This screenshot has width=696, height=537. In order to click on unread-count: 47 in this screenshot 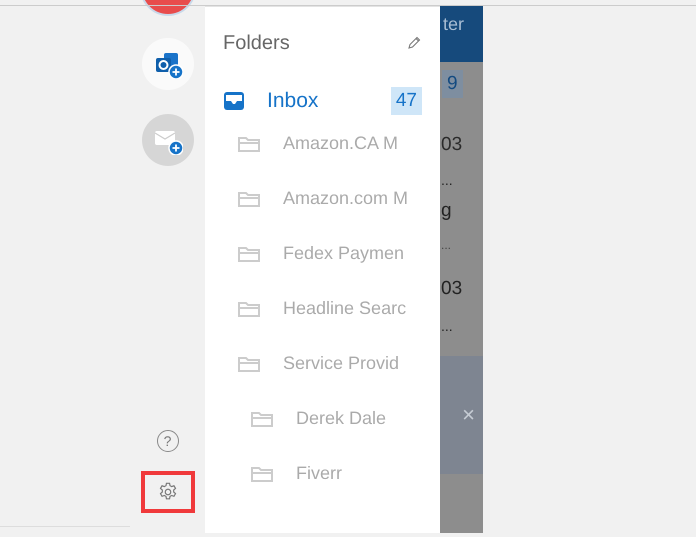, I will do `click(406, 101)`.